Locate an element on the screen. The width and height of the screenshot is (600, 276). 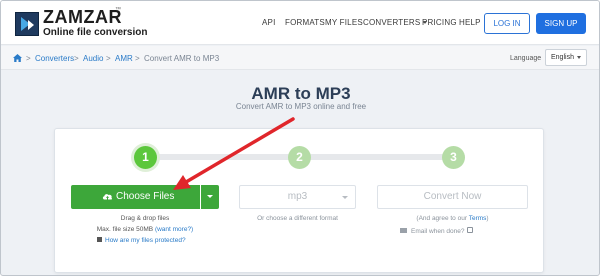
step-1-indicator: 1 is located at coordinates (145, 157).